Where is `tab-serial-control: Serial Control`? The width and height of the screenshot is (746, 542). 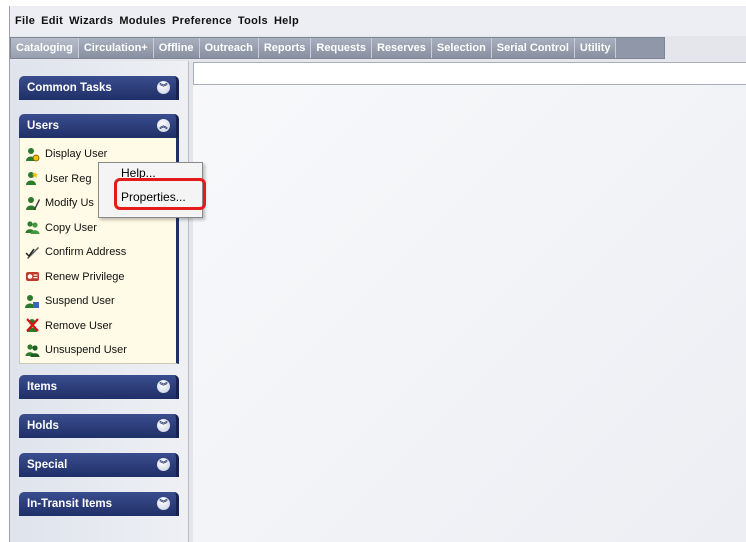
tab-serial-control: Serial Control is located at coordinates (533, 48).